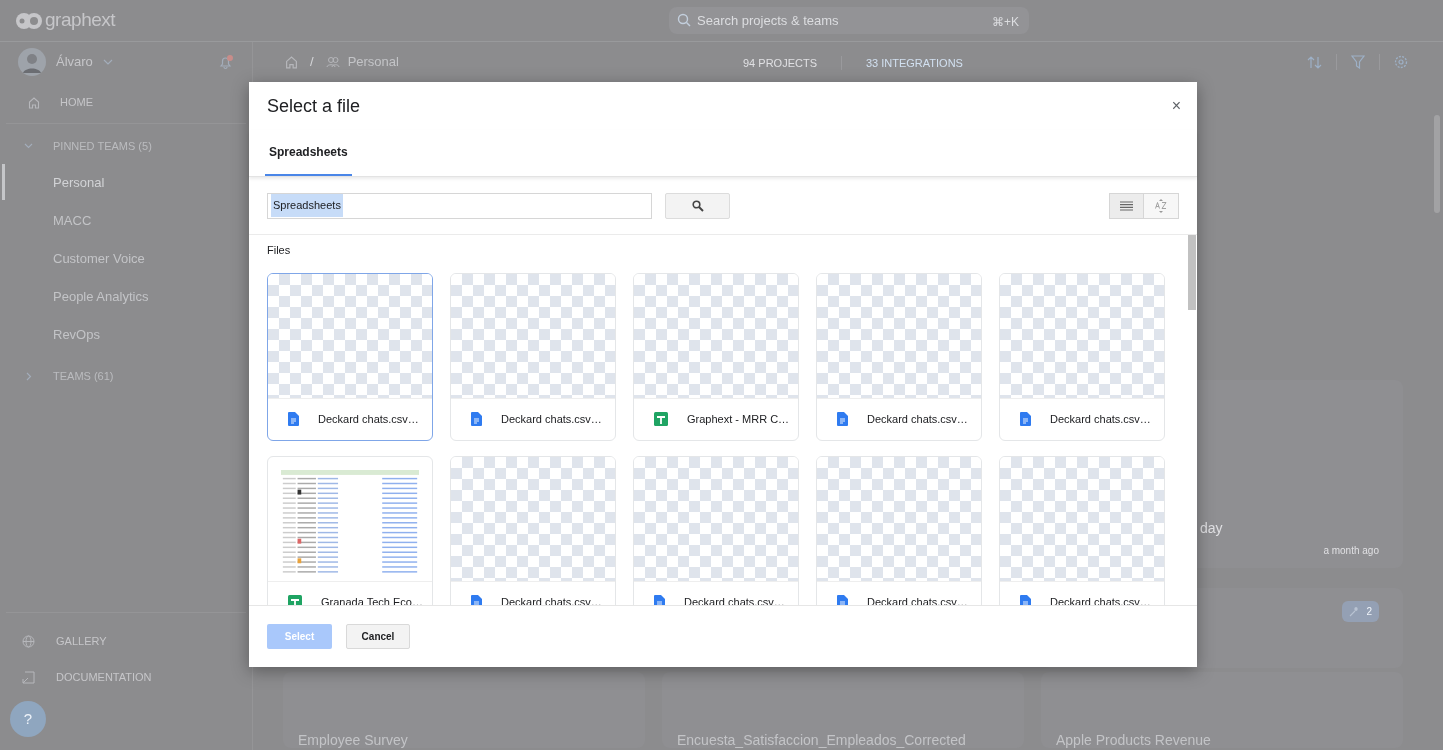 The image size is (1443, 750). Describe the element at coordinates (1005, 22) in the screenshot. I see `shortcut-hint: ⌘+K` at that location.